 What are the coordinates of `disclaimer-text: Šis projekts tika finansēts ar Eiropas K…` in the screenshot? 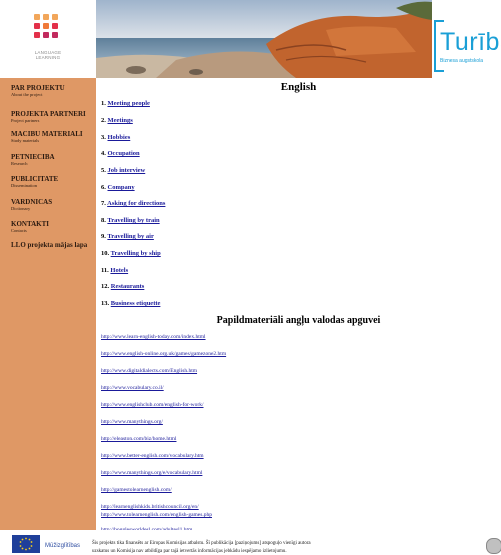 It's located at (201, 543).